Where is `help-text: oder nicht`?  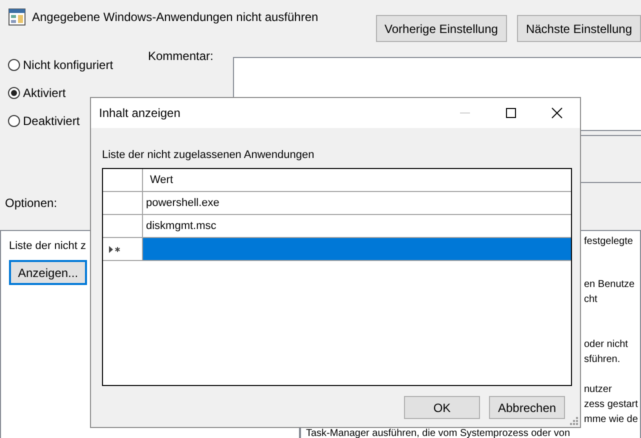 help-text: oder nicht is located at coordinates (606, 345).